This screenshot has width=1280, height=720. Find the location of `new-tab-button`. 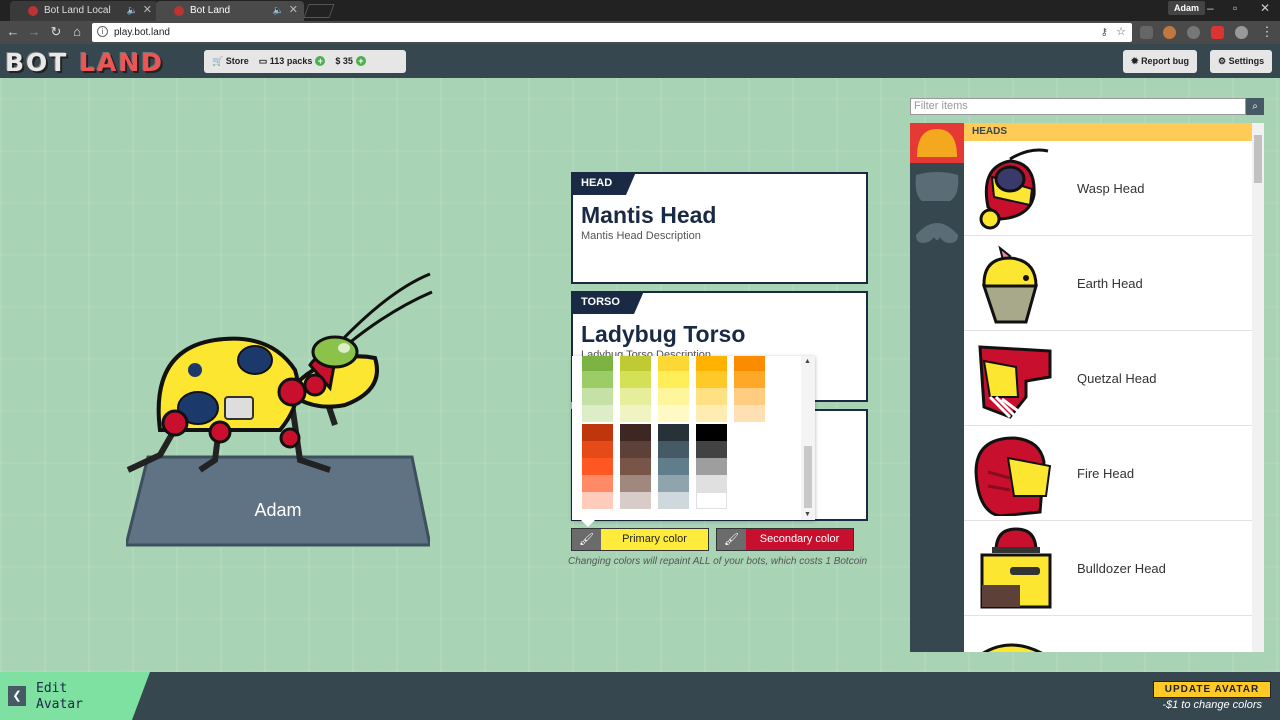

new-tab-button is located at coordinates (319, 11).